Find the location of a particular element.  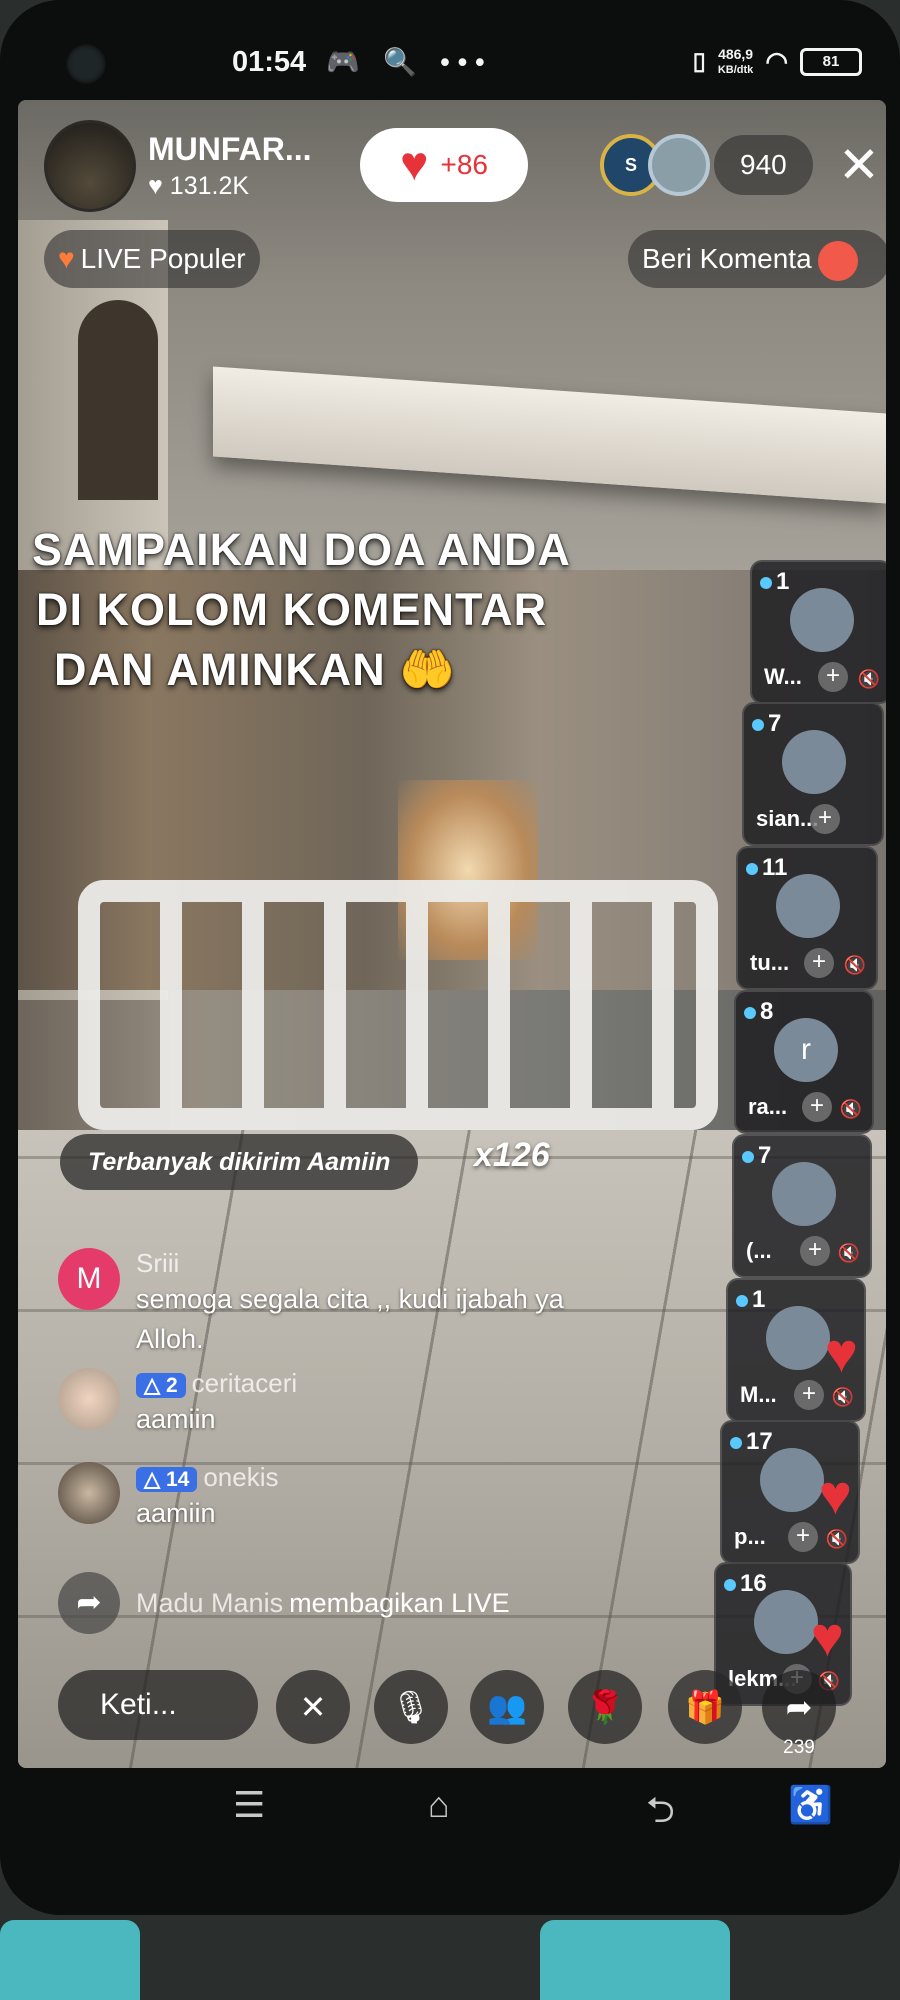

overlay-line-1: SAMPAIKAN DOA ANDA is located at coordinates (301, 549).